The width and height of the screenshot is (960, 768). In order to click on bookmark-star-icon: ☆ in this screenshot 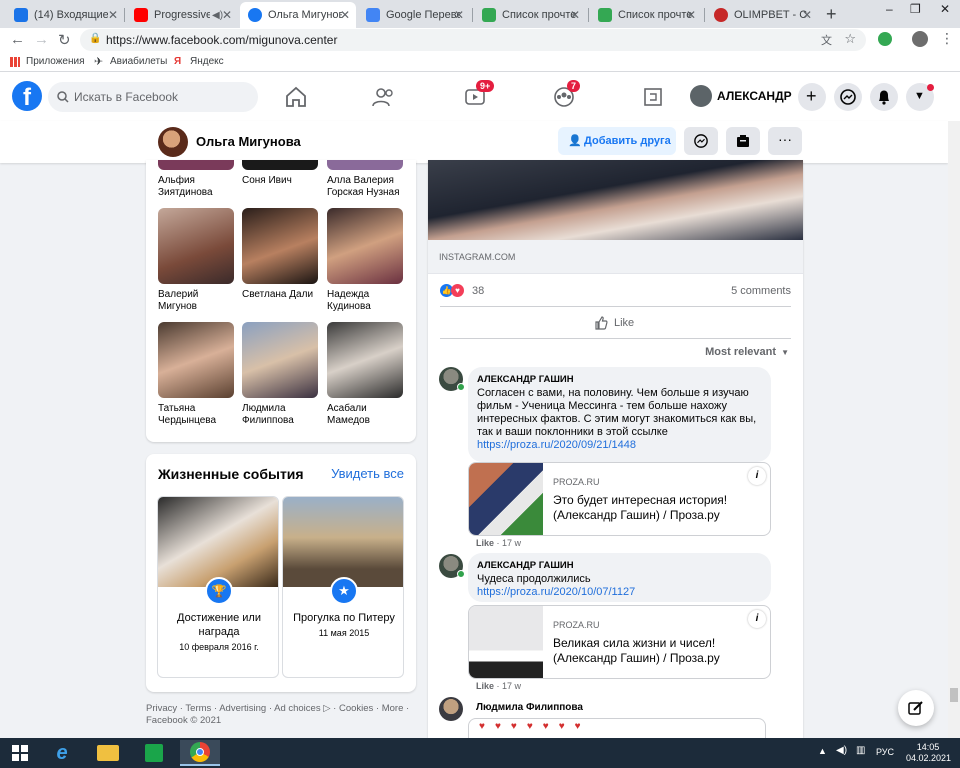, I will do `click(850, 39)`.